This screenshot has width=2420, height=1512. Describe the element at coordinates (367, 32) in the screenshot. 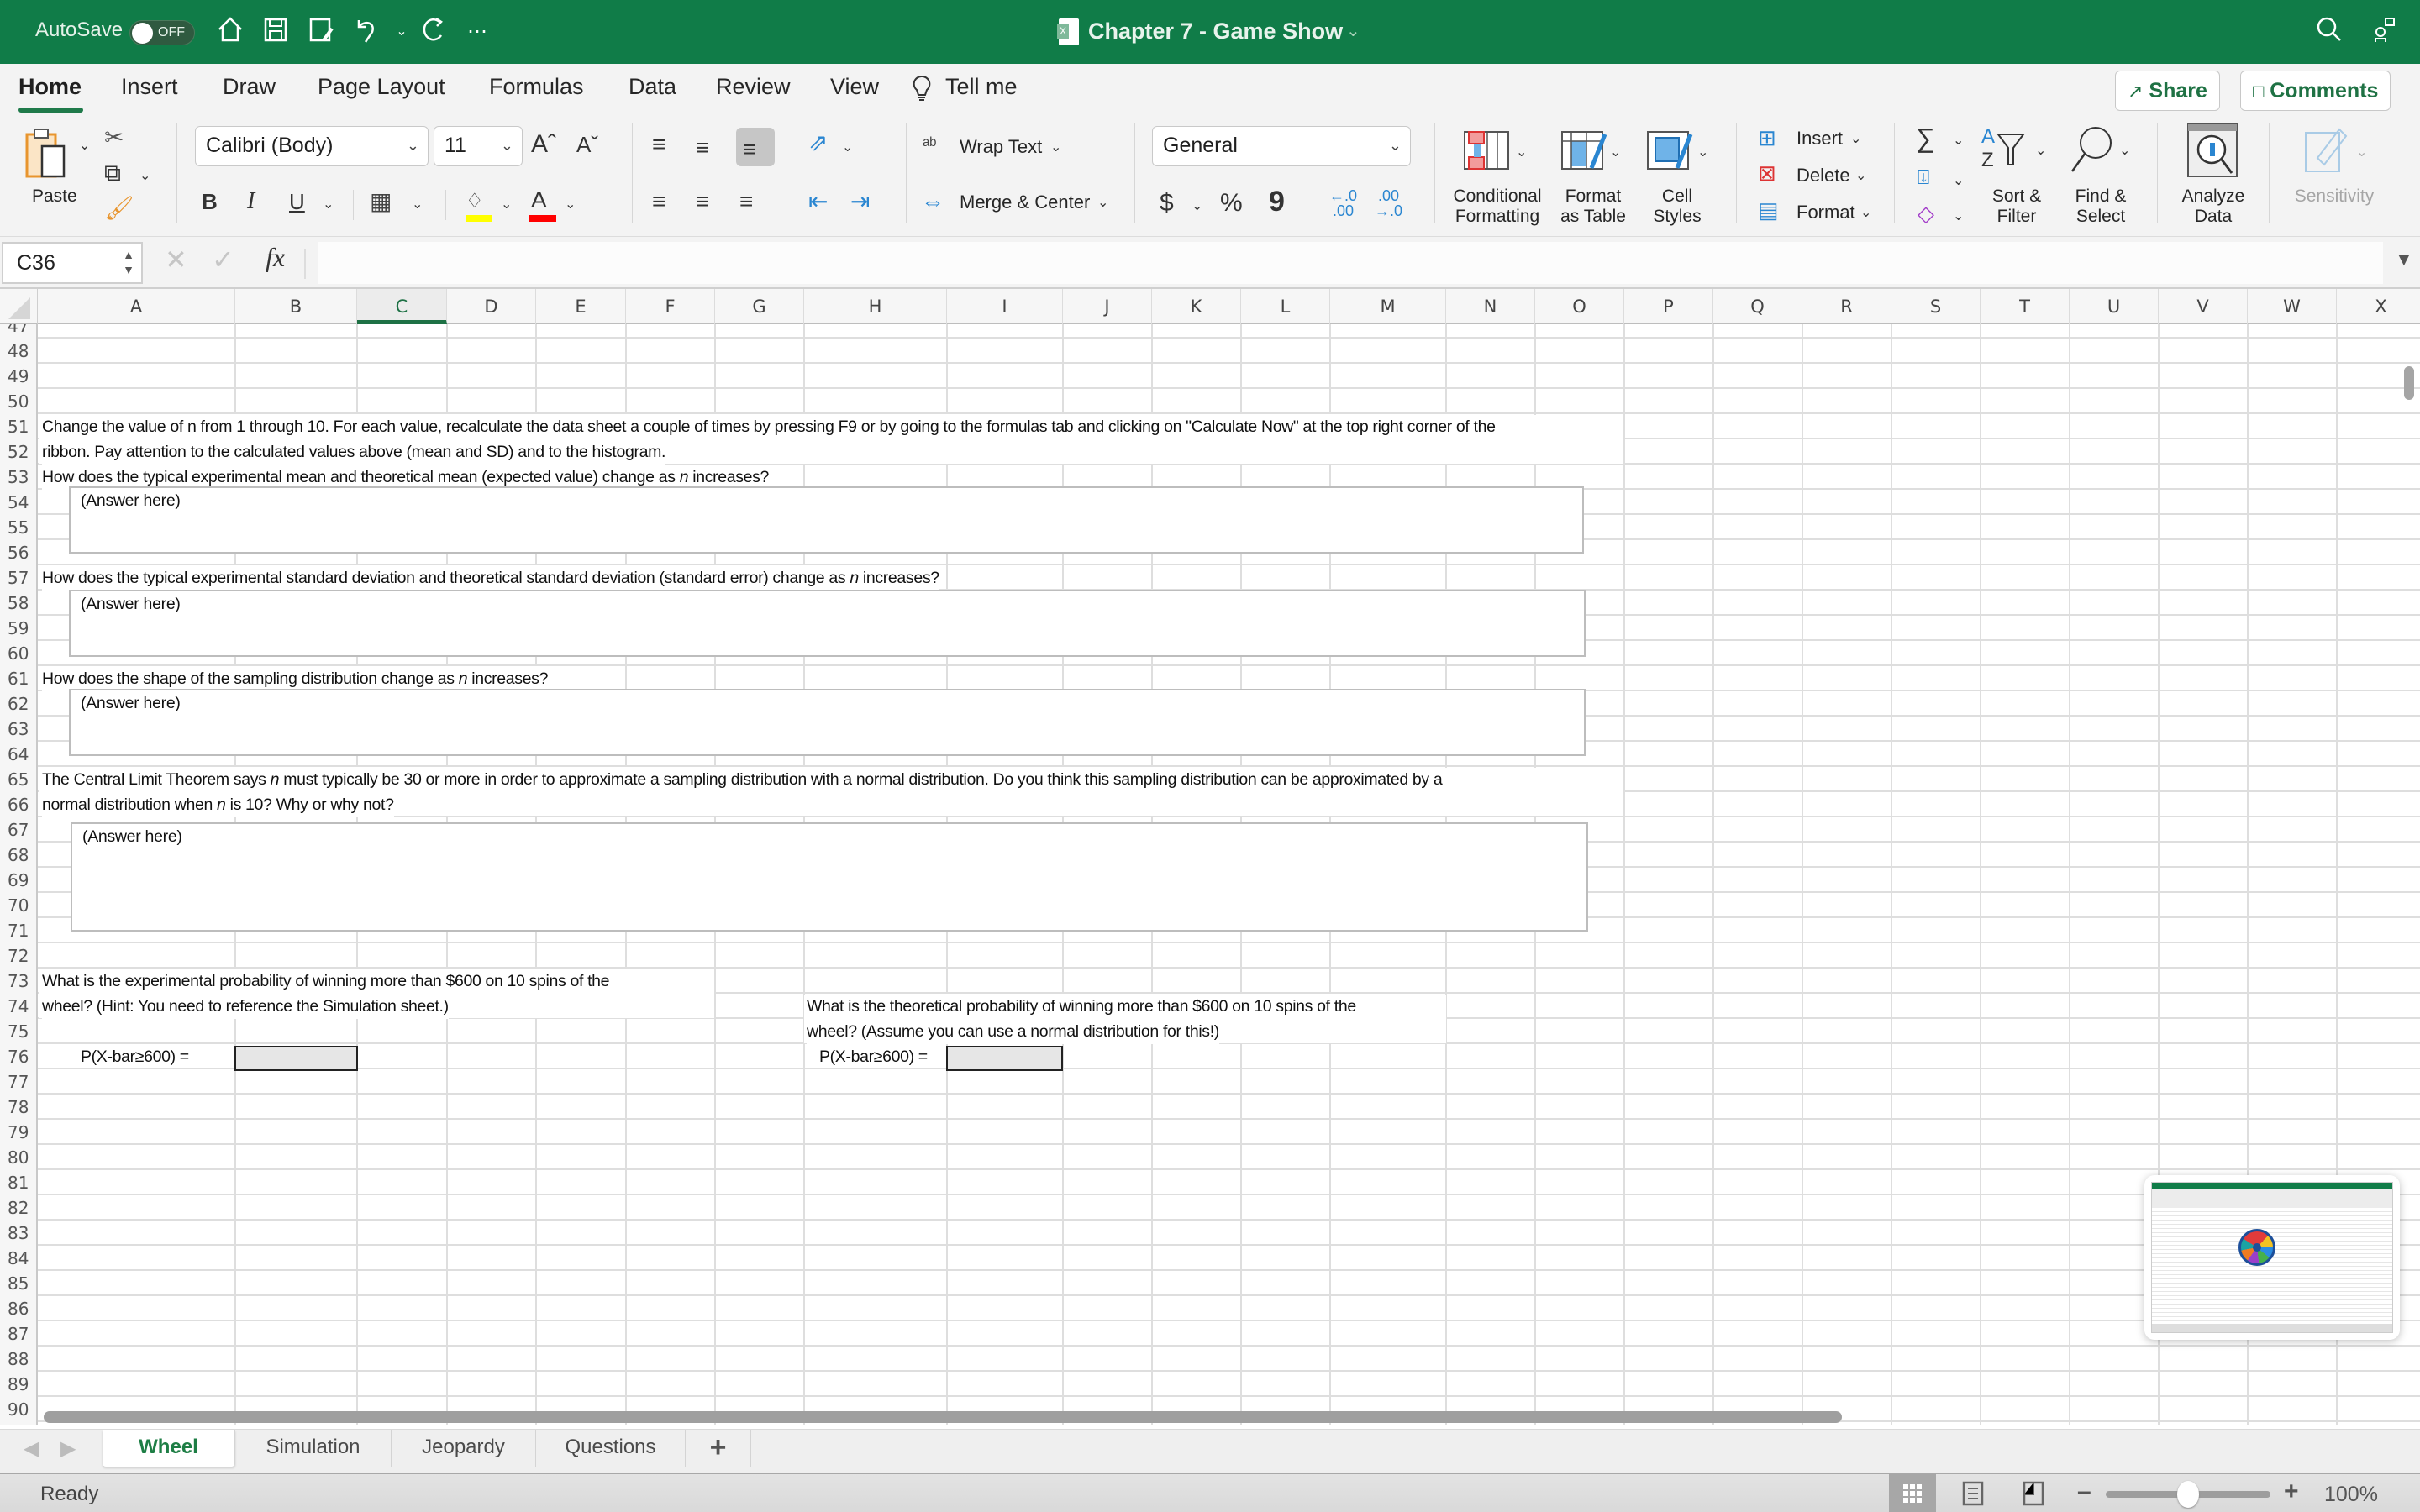

I see `undo-icon` at that location.